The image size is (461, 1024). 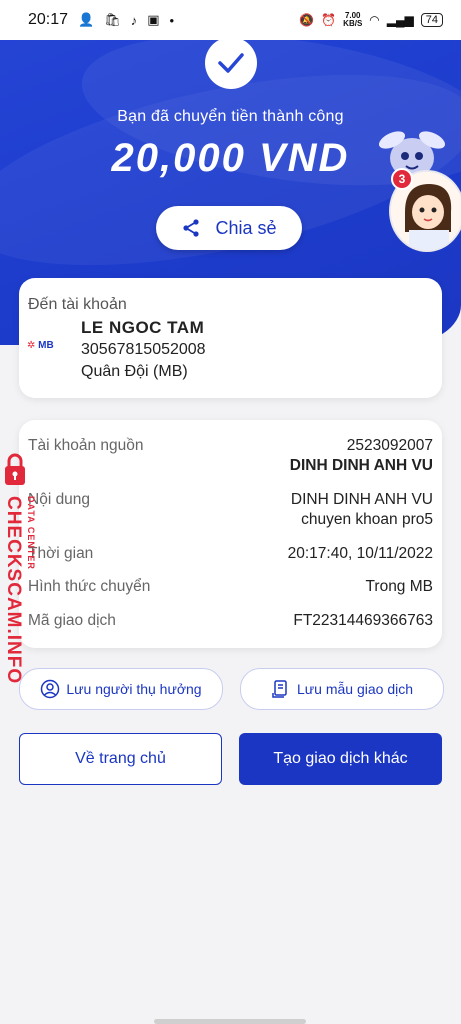 What do you see at coordinates (279, 689) in the screenshot?
I see `document-icon` at bounding box center [279, 689].